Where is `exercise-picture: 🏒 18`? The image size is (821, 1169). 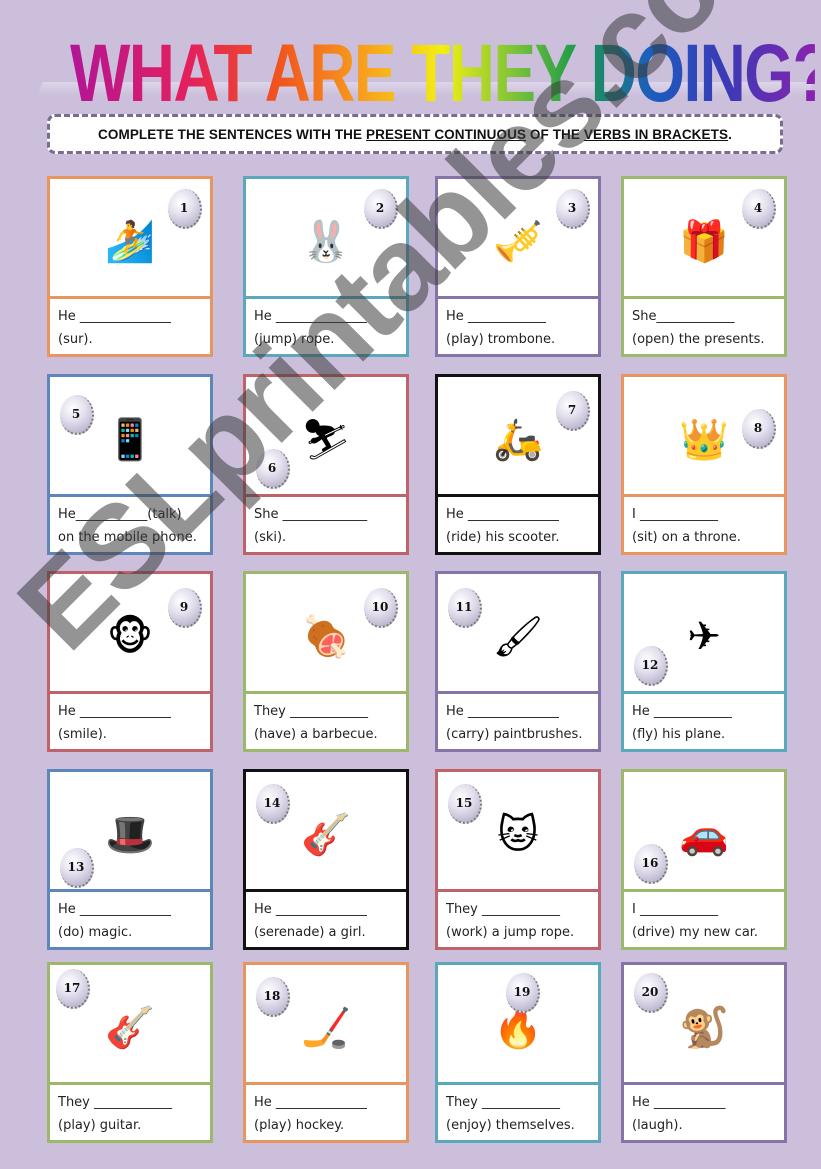
exercise-picture: 🏒 18 is located at coordinates (326, 1025).